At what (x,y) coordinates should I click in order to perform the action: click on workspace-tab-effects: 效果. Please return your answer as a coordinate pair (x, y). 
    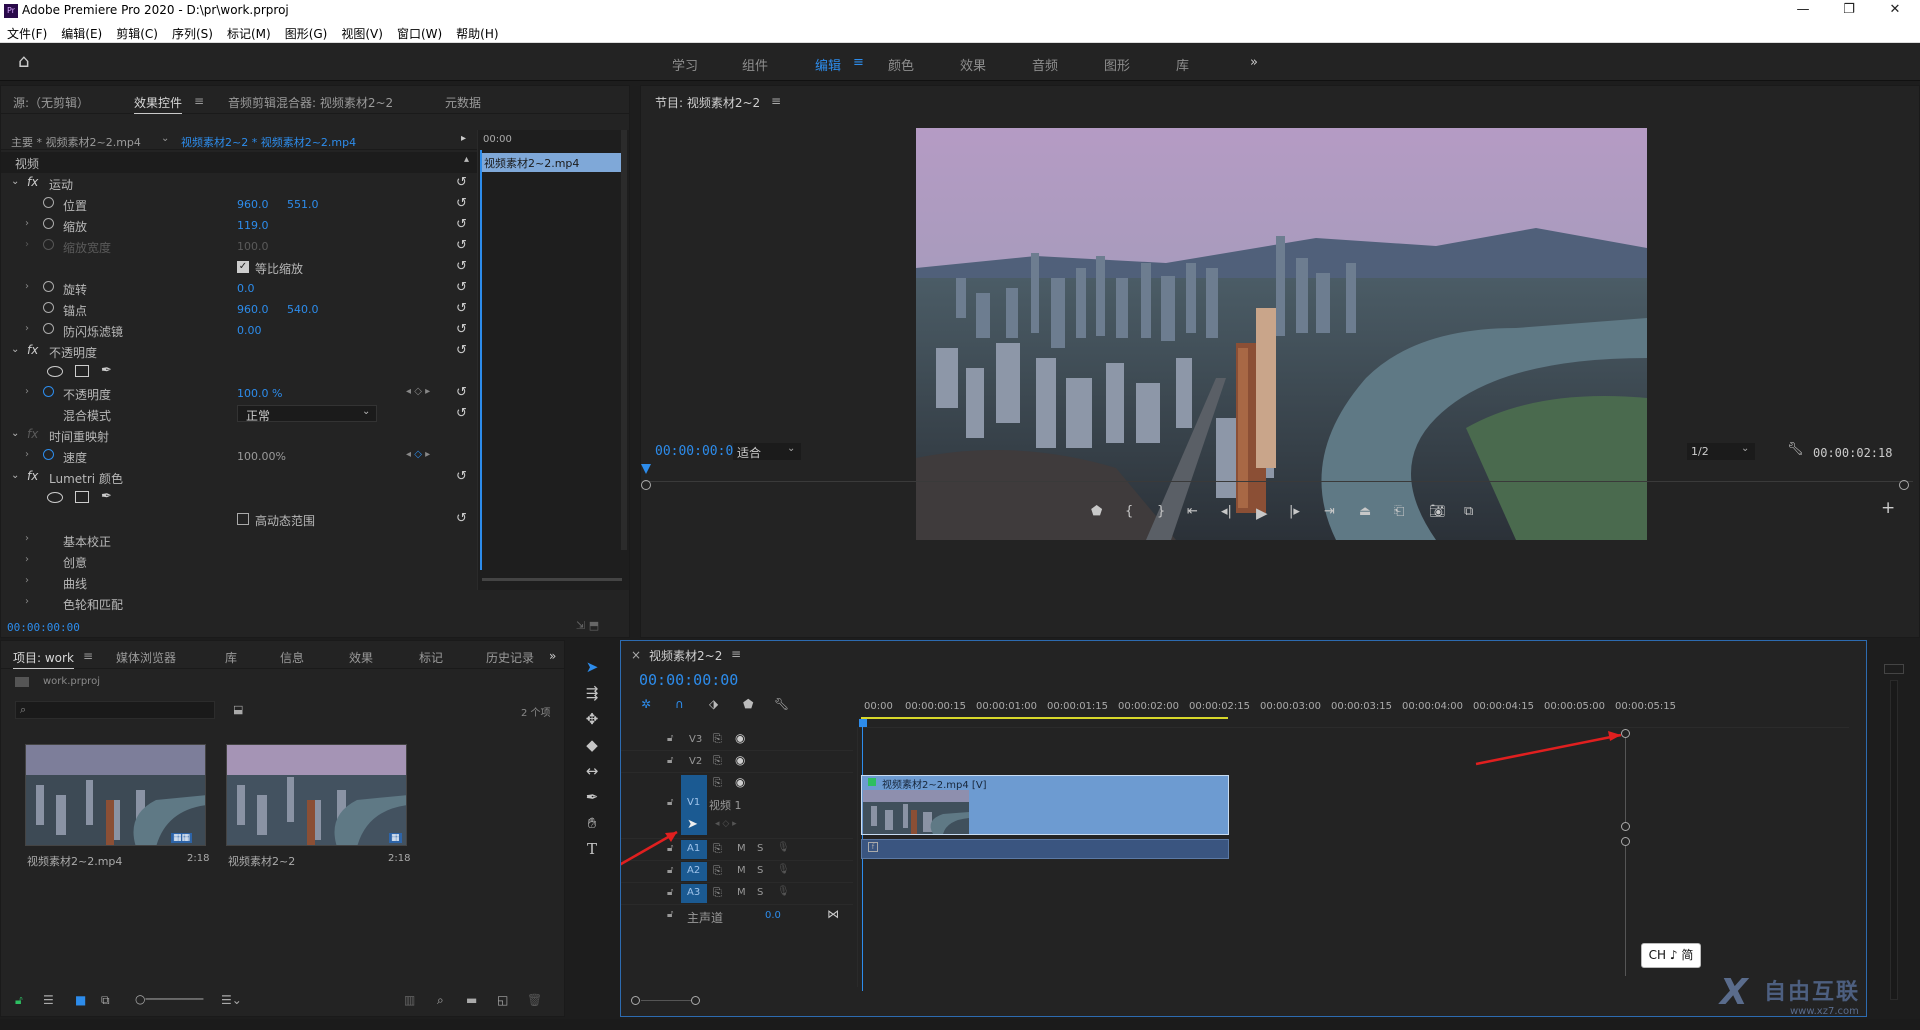
    Looking at the image, I should click on (973, 64).